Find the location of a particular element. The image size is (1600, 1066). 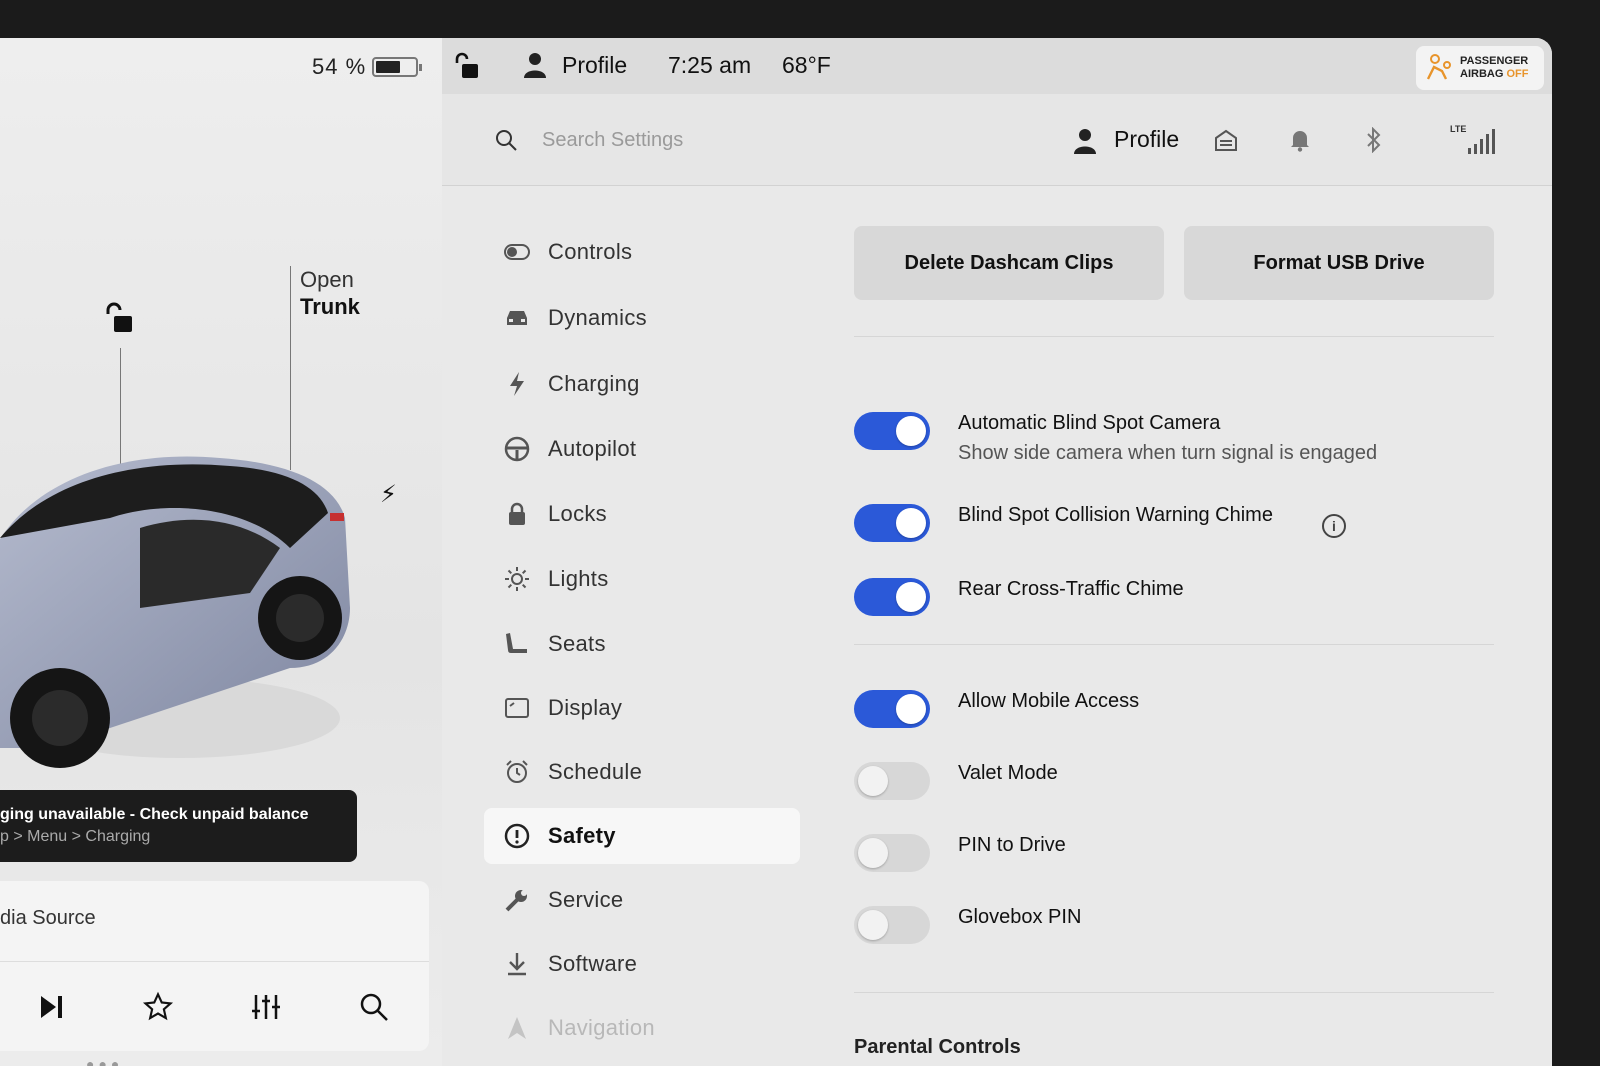

setting-title: Allow Mobile Access is located at coordinates (1049, 701).